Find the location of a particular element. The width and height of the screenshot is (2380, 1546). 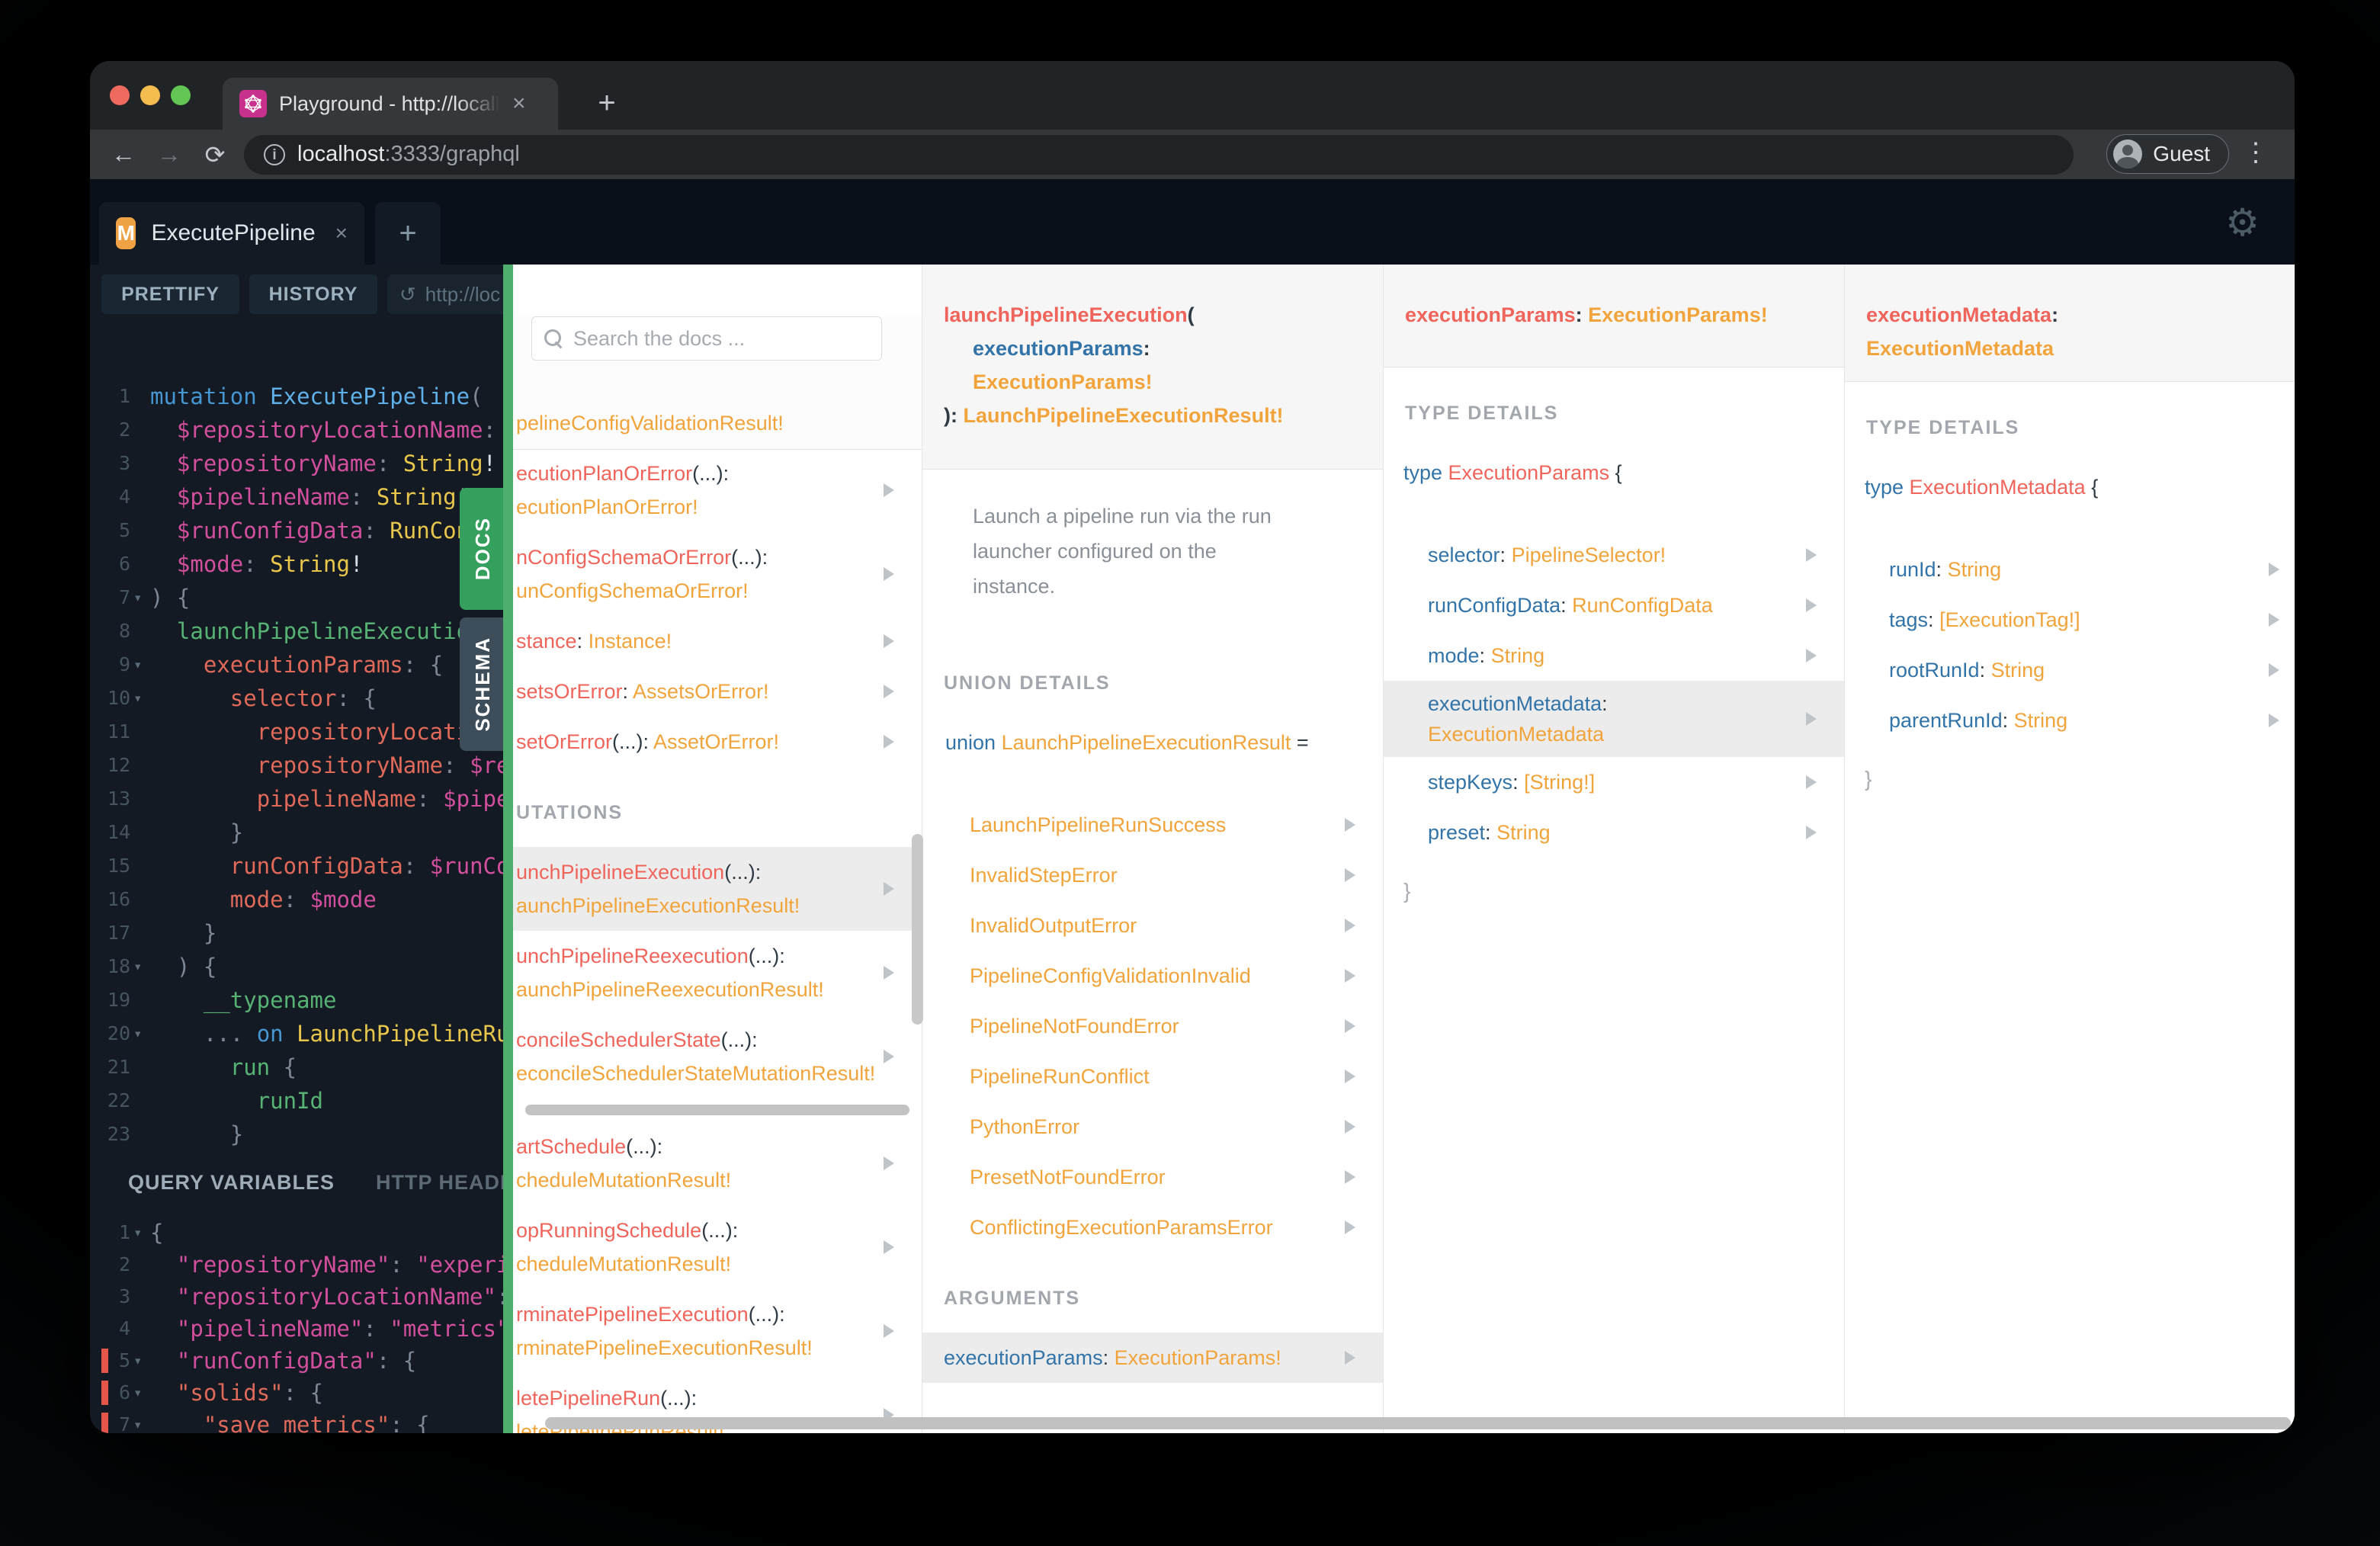

code-line: 10 ▾ selector: { is located at coordinates (302, 698).